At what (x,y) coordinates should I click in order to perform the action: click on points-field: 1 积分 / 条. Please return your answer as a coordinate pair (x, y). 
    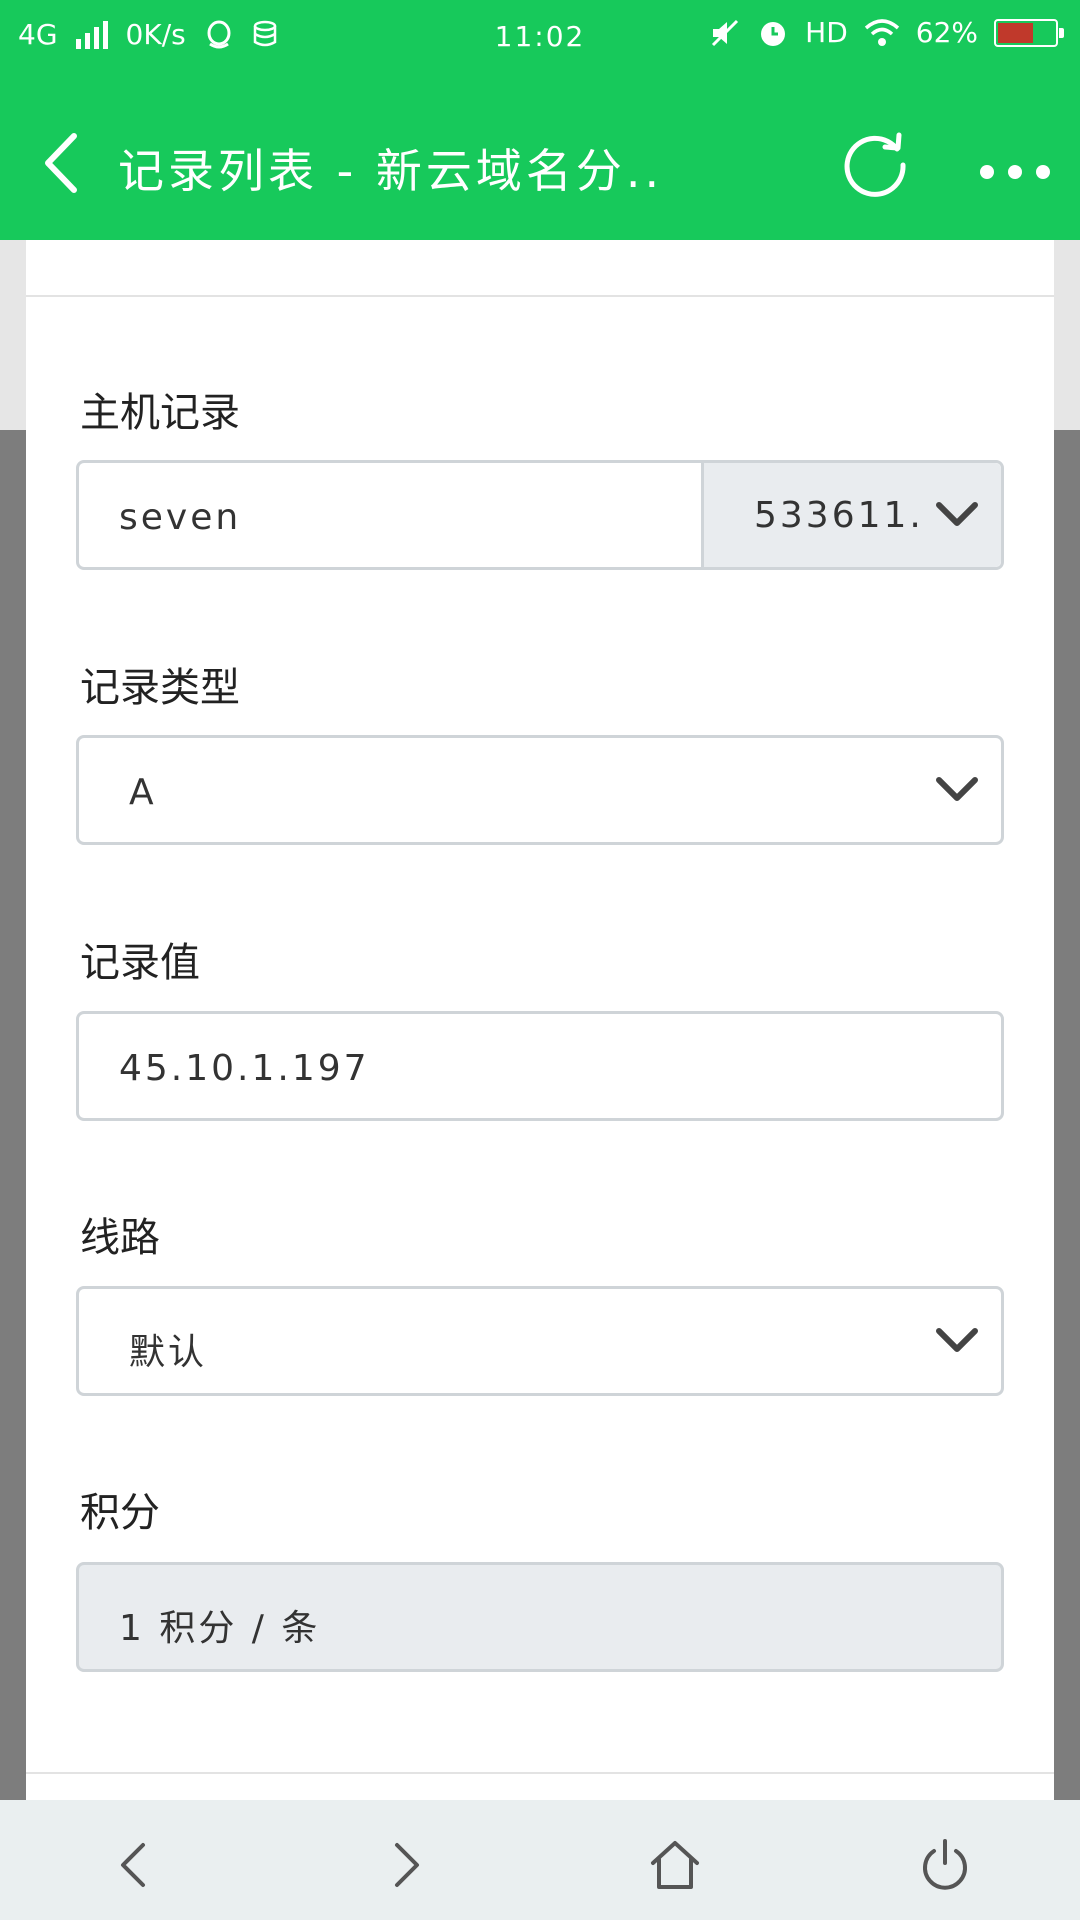
    Looking at the image, I should click on (540, 1617).